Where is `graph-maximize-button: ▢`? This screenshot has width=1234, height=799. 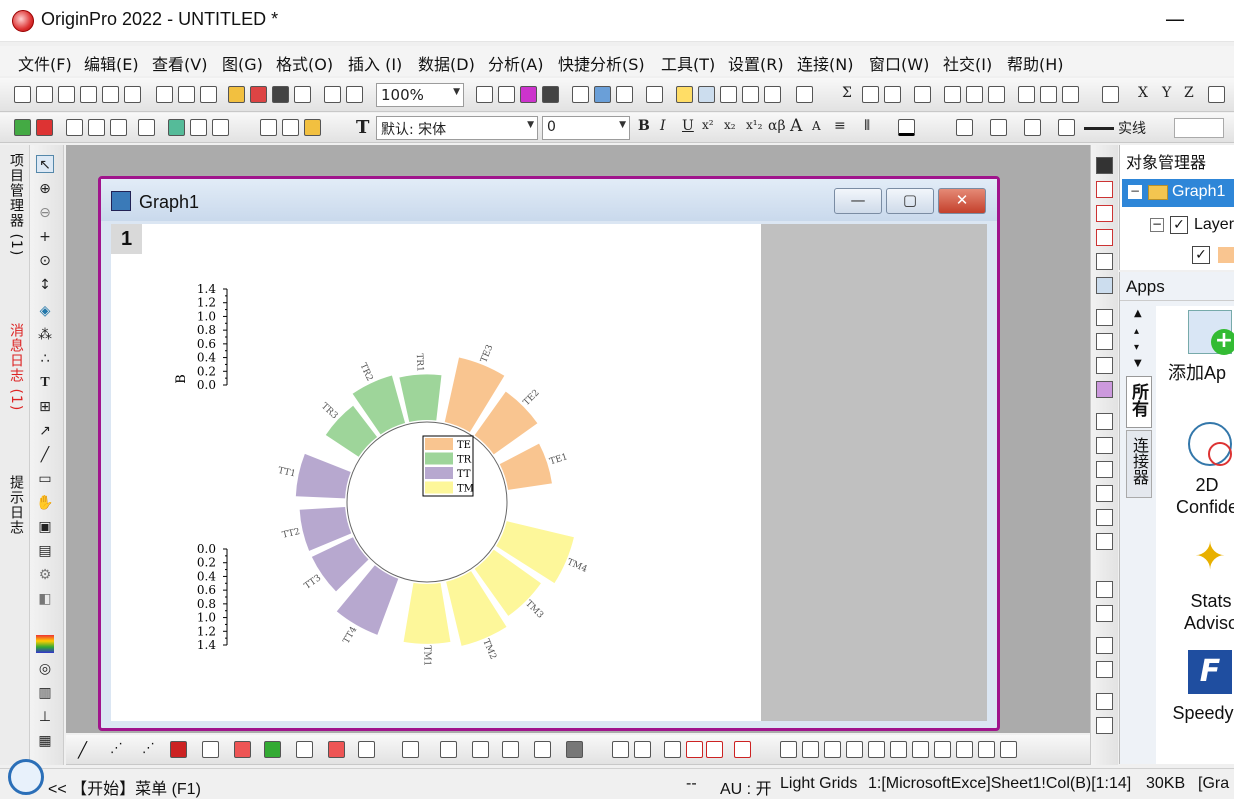 graph-maximize-button: ▢ is located at coordinates (910, 201).